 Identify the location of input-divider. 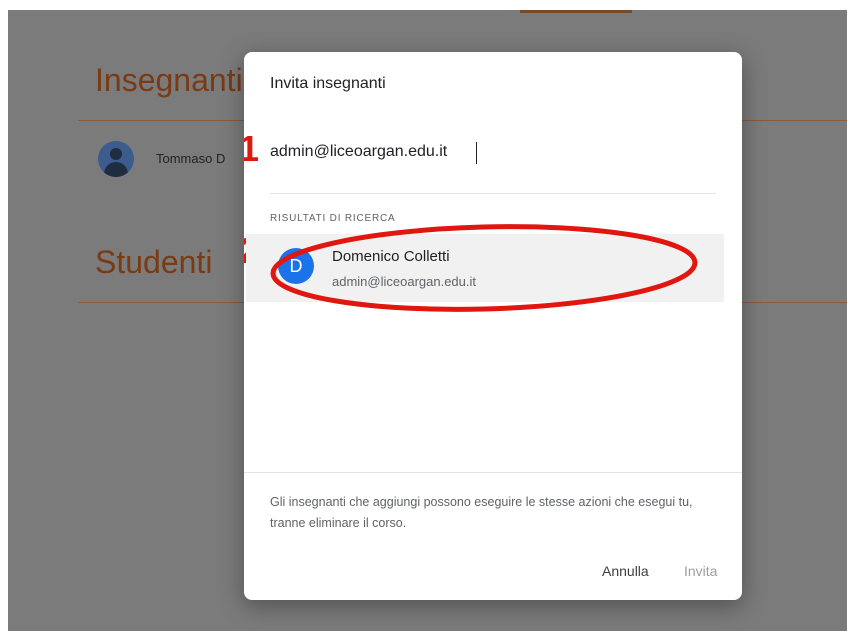
(493, 193).